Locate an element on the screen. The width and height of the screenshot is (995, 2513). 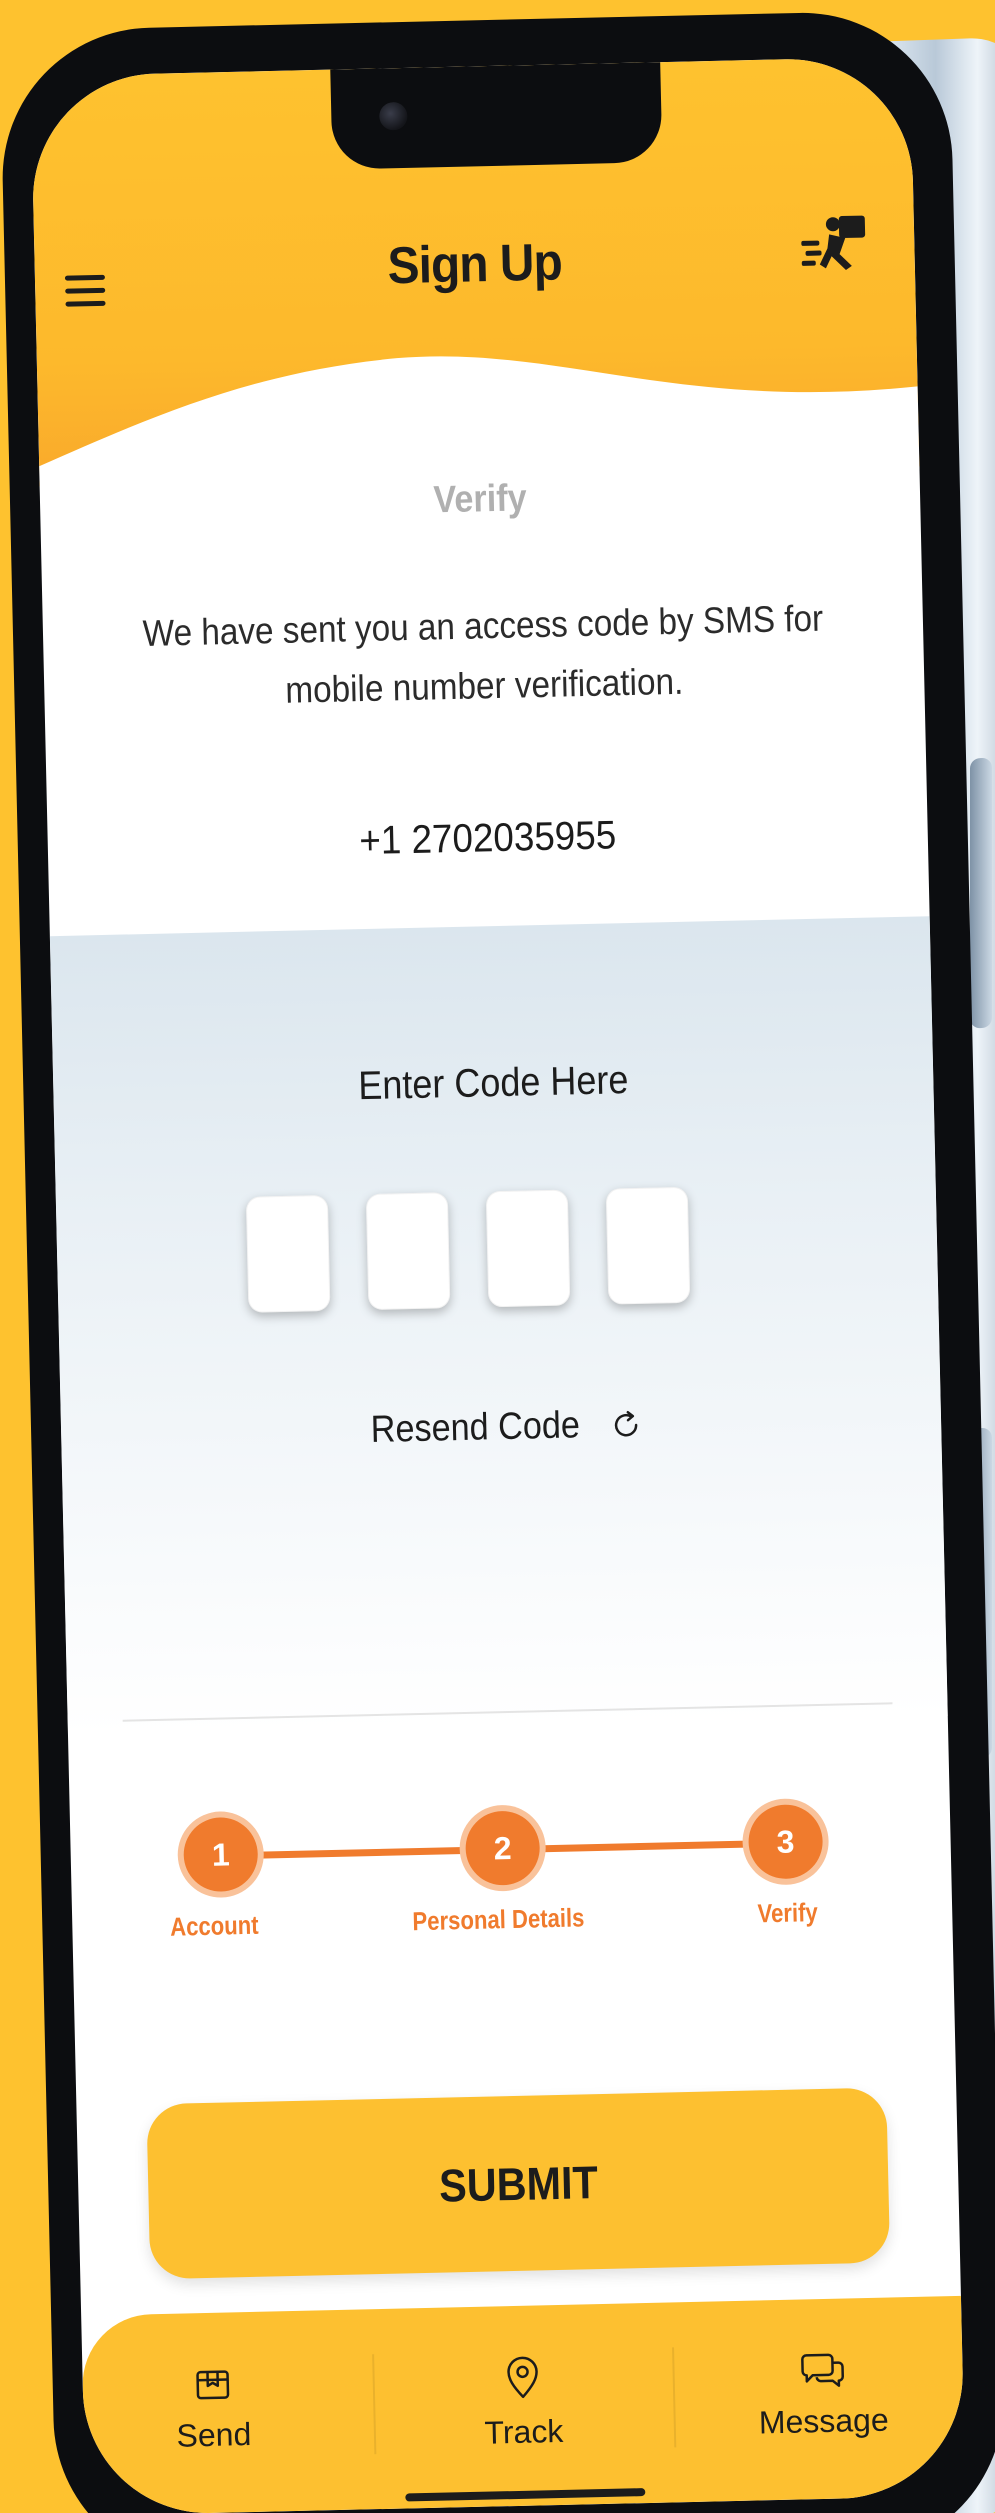
step-1-indicator: 1 is located at coordinates (220, 1854).